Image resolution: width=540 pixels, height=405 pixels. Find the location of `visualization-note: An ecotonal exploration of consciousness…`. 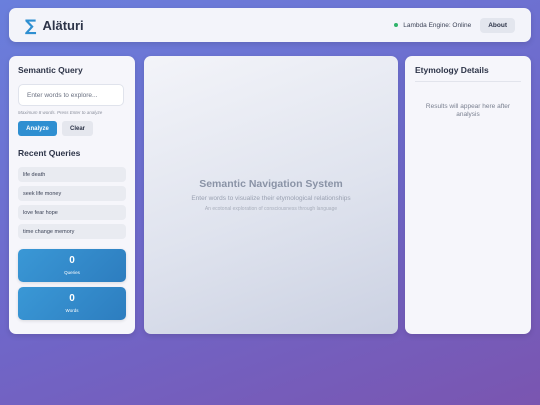

visualization-note: An ecotonal exploration of consciousness… is located at coordinates (271, 209).